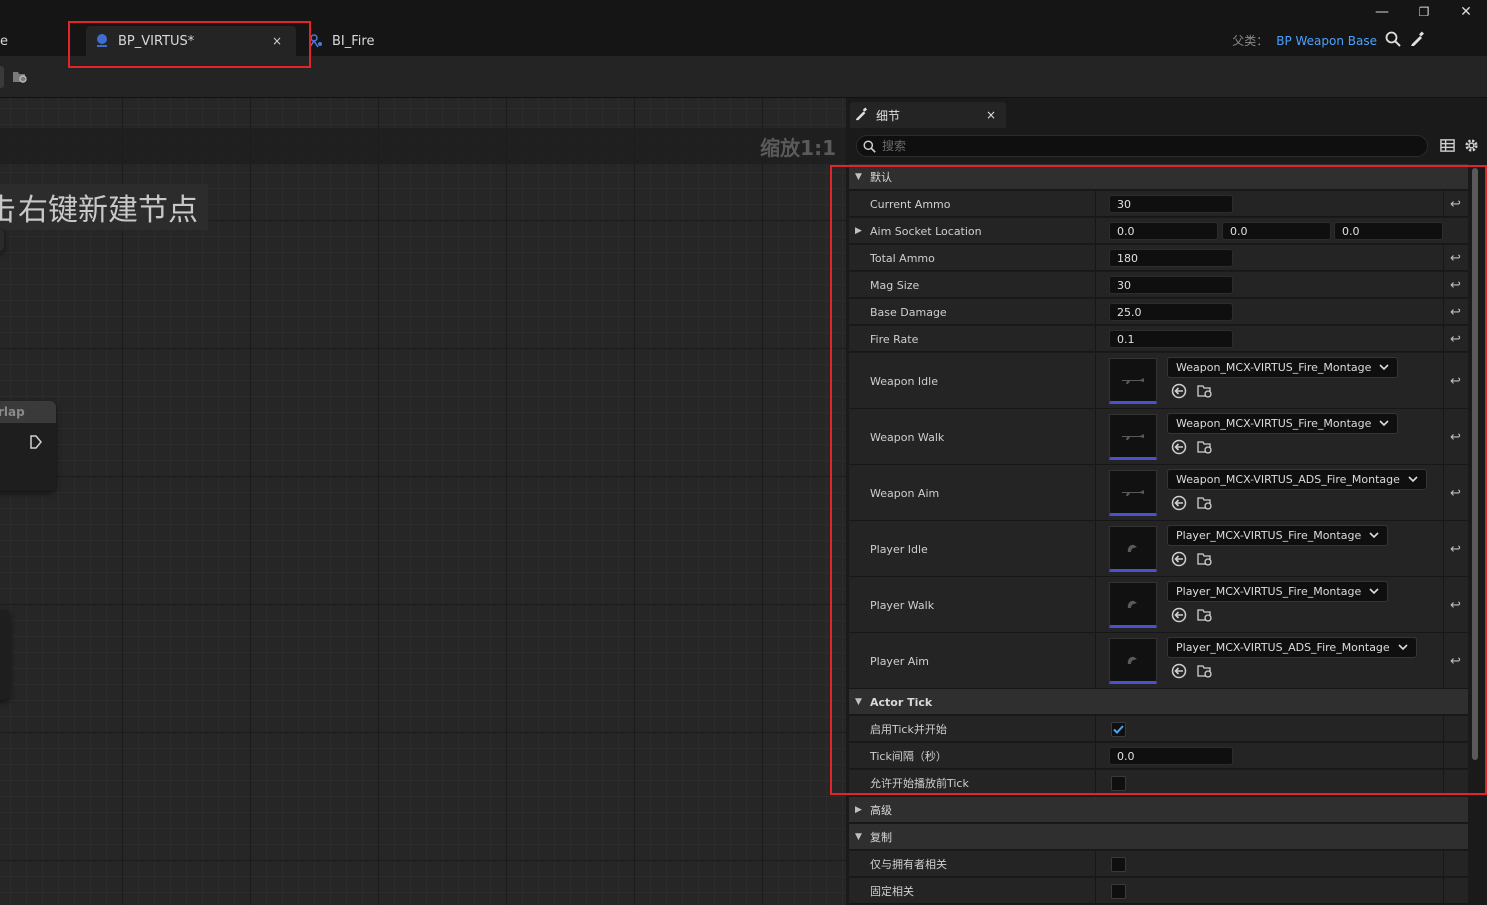 This screenshot has height=905, width=1487. Describe the element at coordinates (1118, 729) in the screenshot. I see `start-with-tick-checkbox` at that location.